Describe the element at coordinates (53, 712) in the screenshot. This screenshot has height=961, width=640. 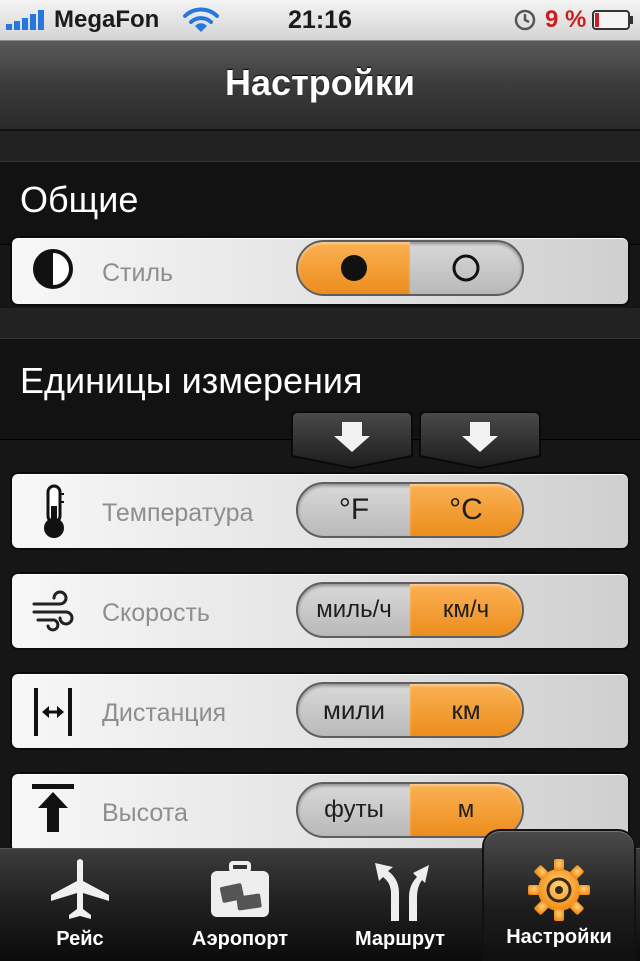
I see `distance-icon` at that location.